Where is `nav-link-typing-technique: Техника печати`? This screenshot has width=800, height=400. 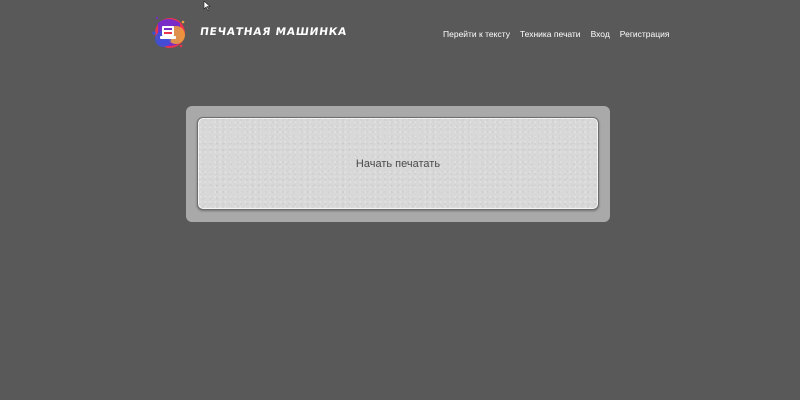
nav-link-typing-technique: Техника печати is located at coordinates (550, 34).